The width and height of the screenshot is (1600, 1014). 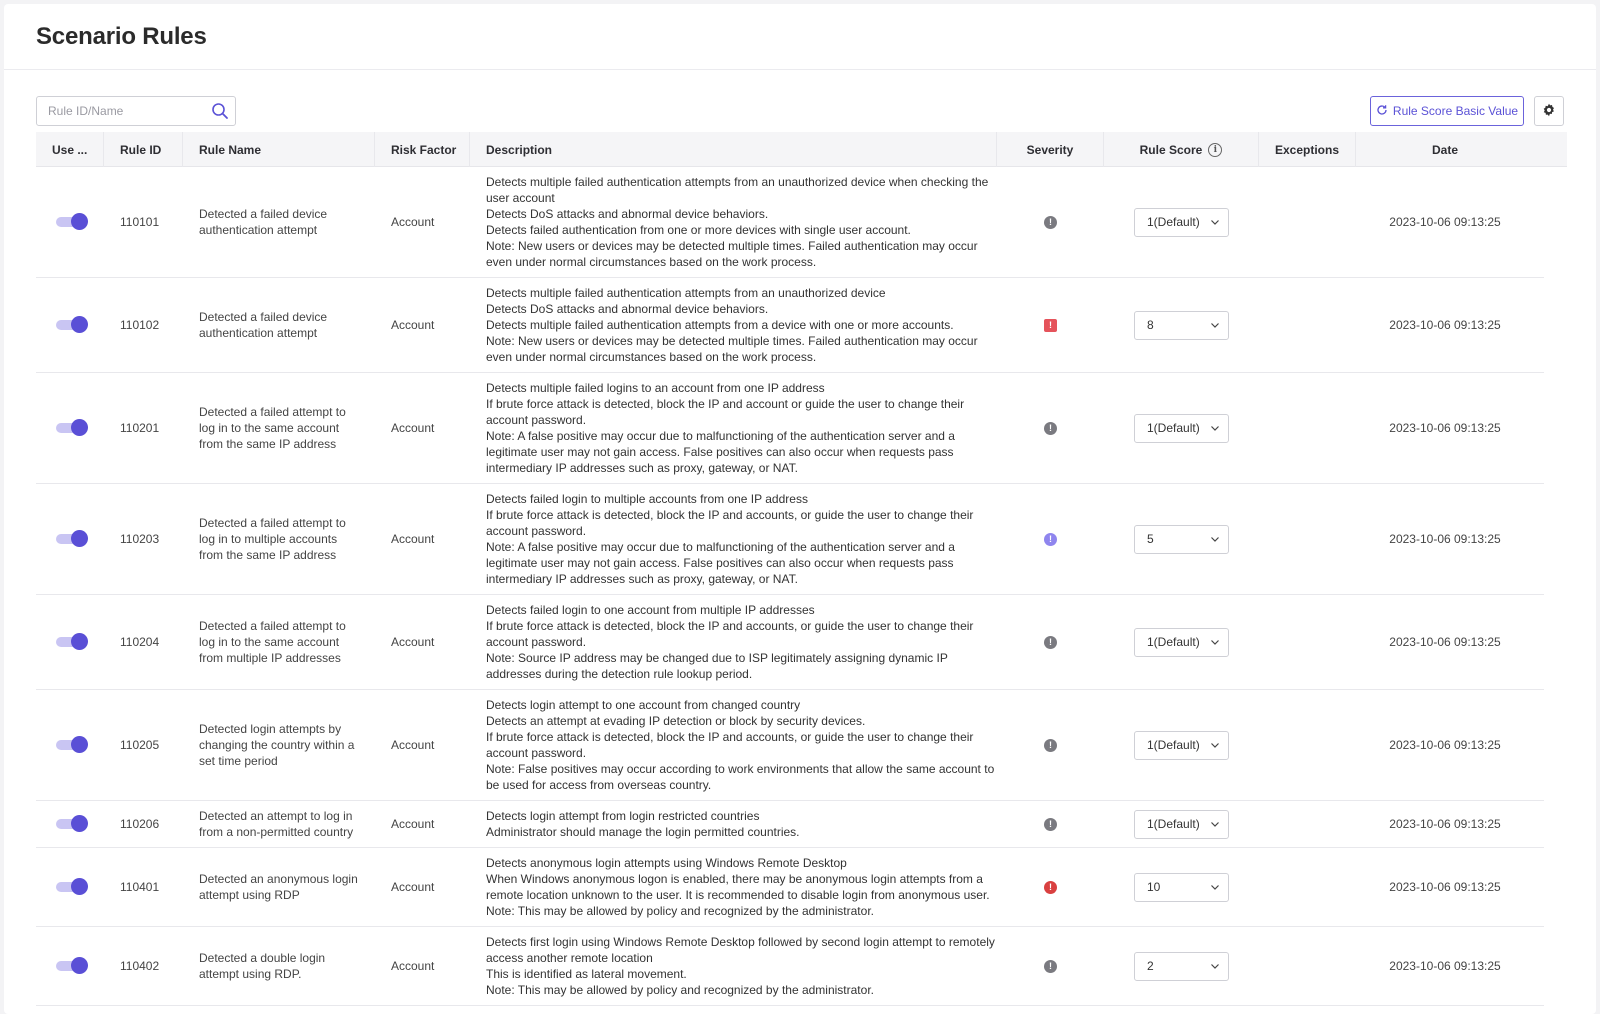 What do you see at coordinates (1181, 149) in the screenshot?
I see `header-rule-score: Rule Score i` at bounding box center [1181, 149].